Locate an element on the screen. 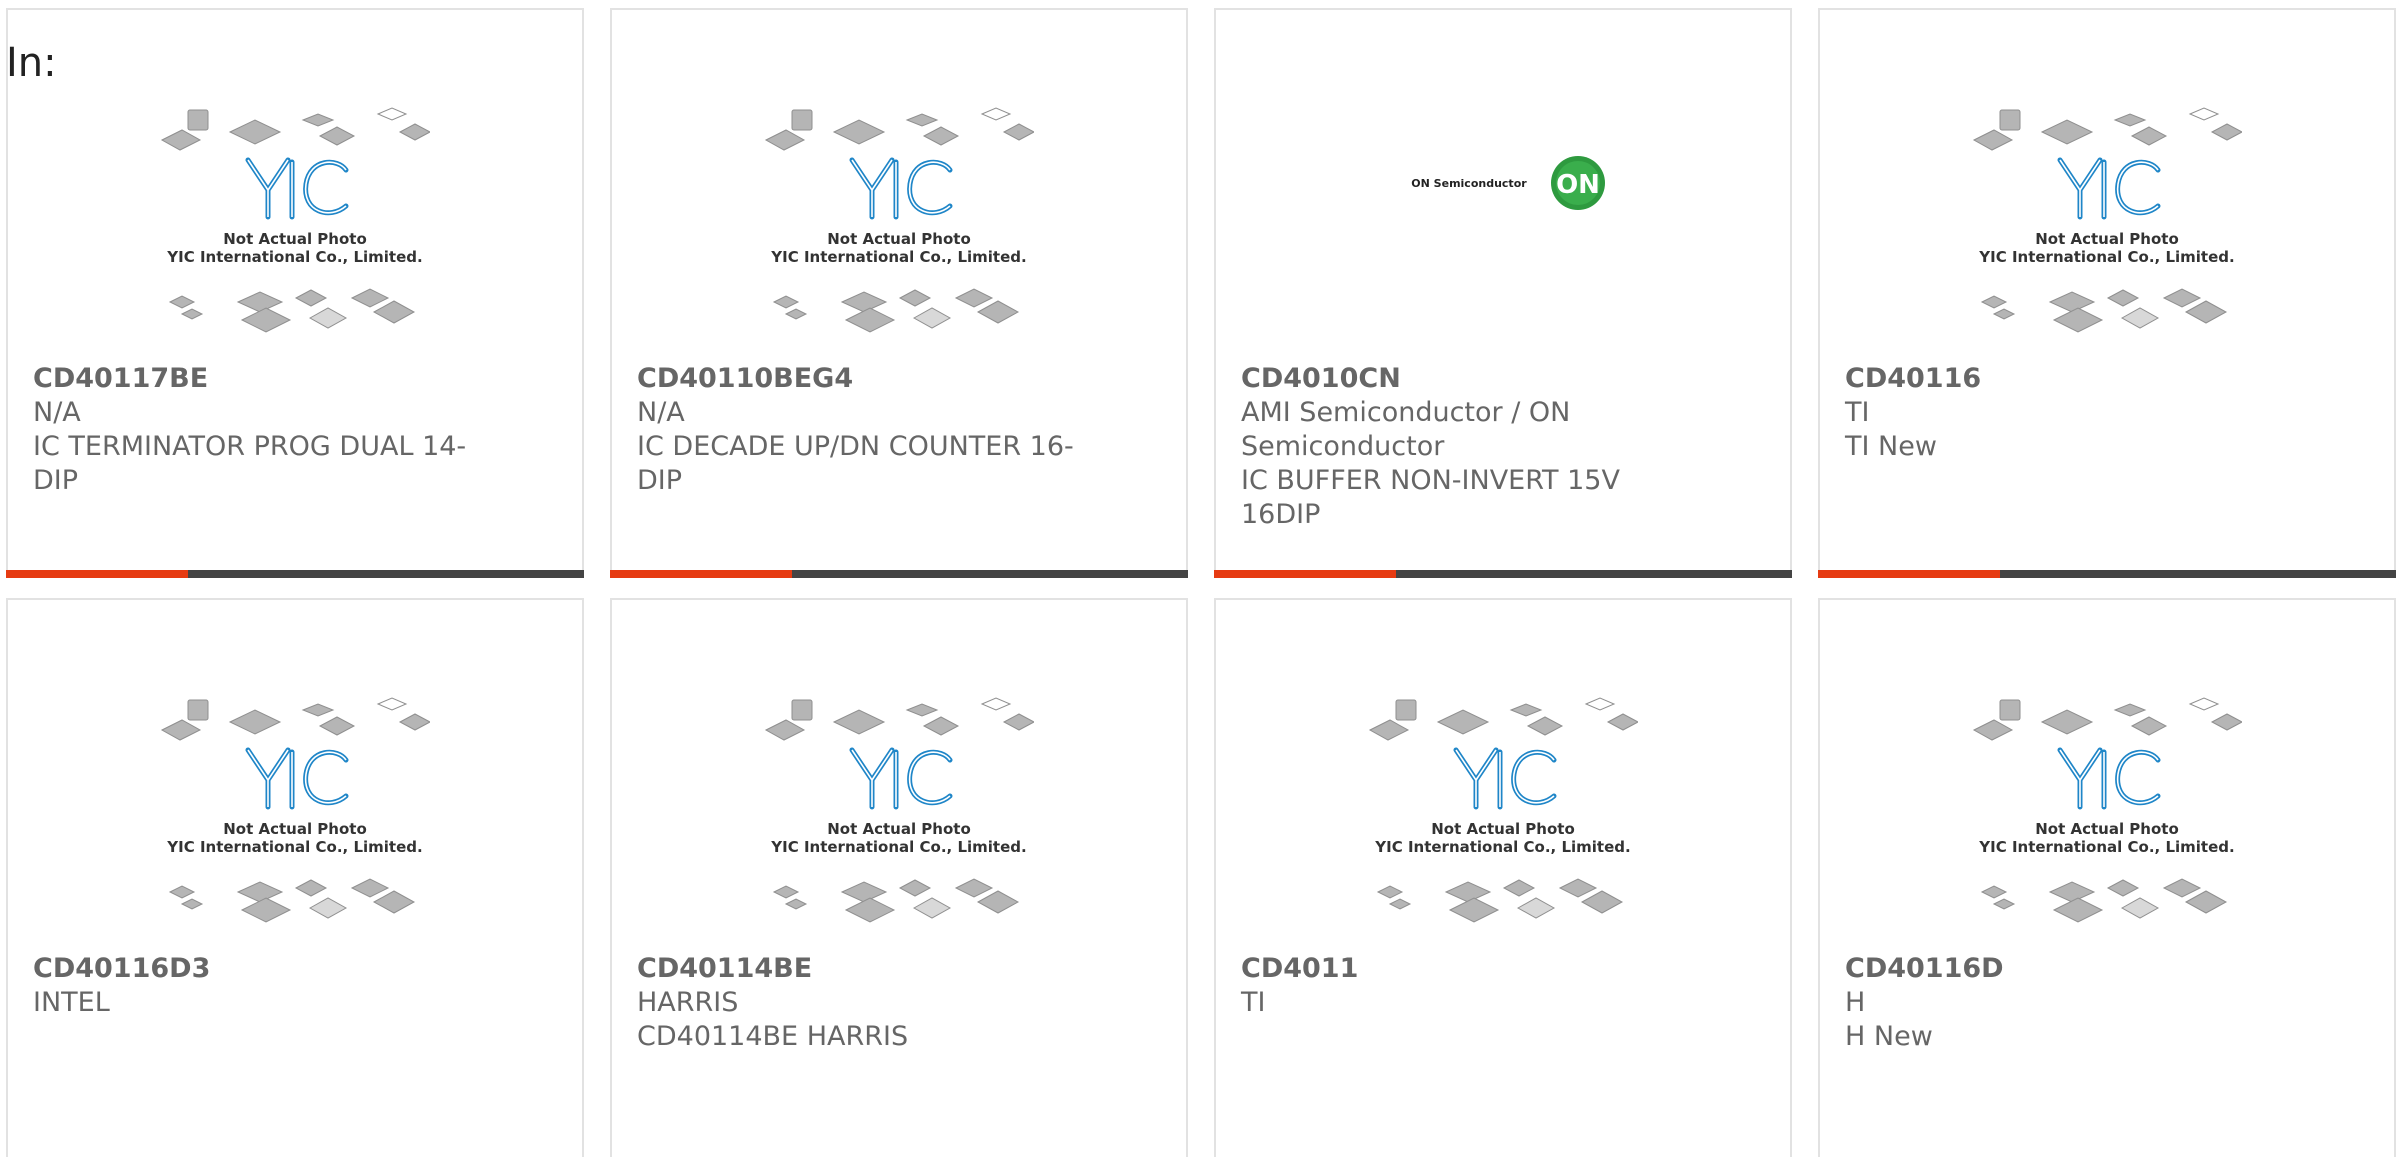 The image size is (2400, 1157). product-info: CD4011 TI is located at coordinates (1461, 986).